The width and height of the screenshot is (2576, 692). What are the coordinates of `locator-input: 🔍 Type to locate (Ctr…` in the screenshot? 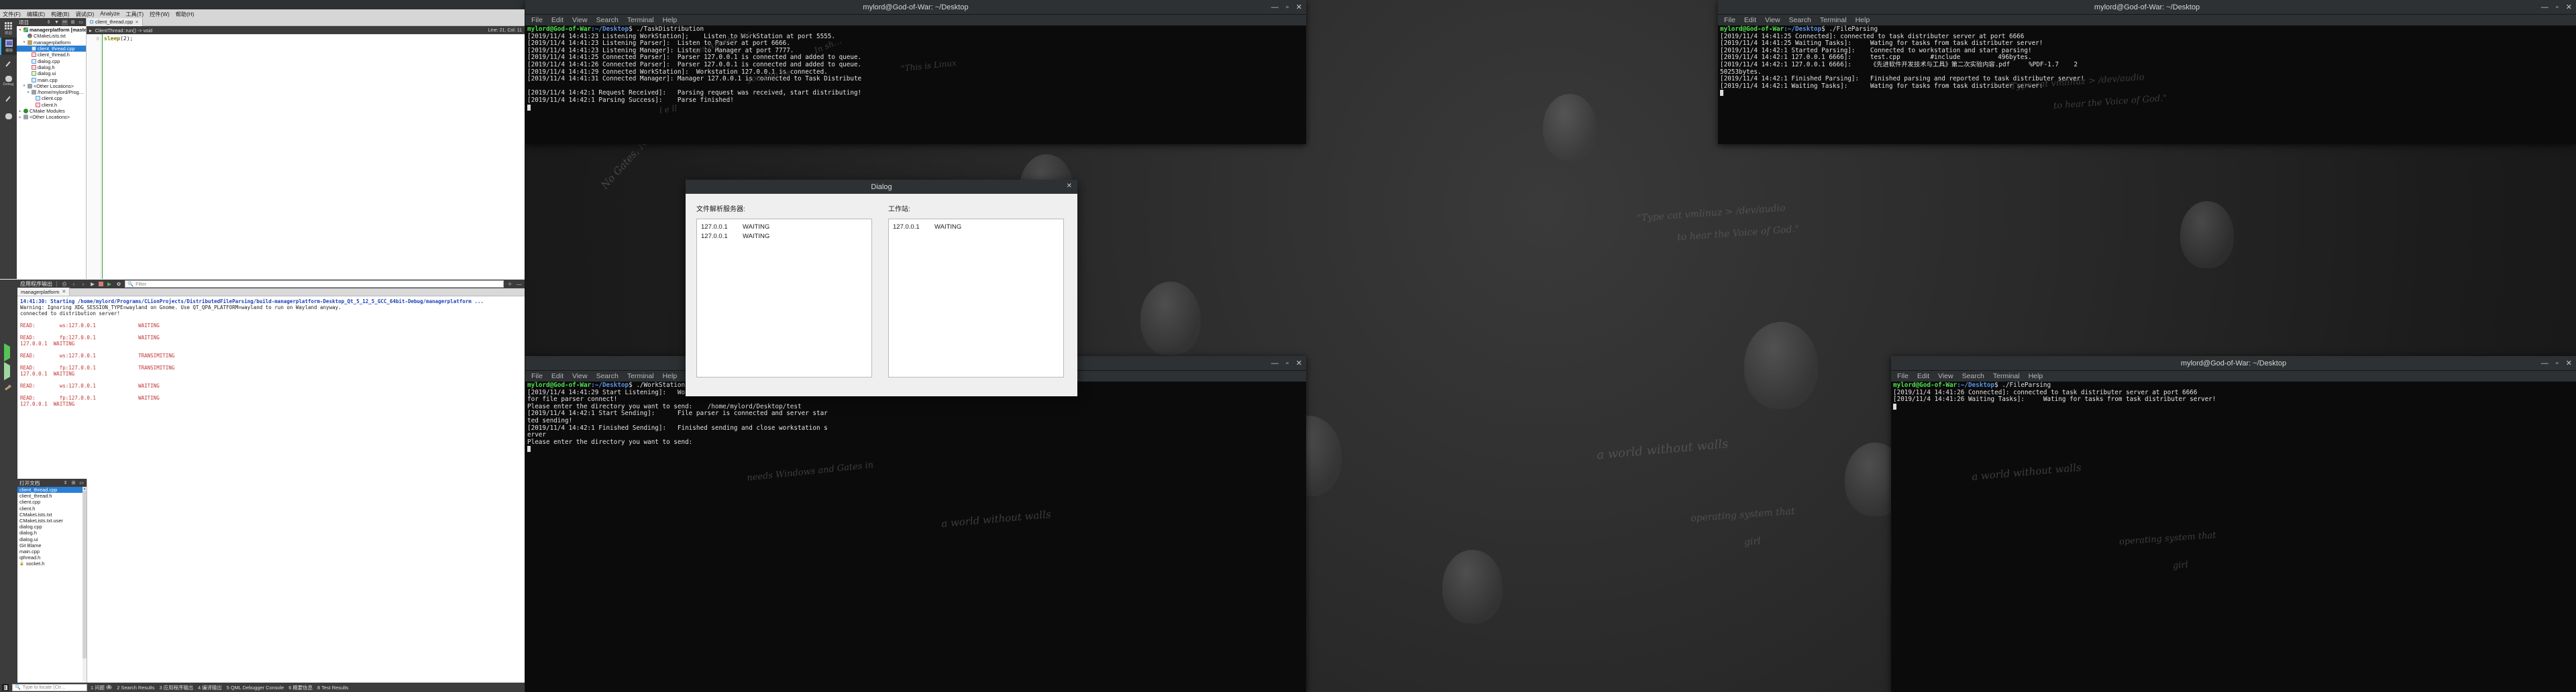 It's located at (49, 687).